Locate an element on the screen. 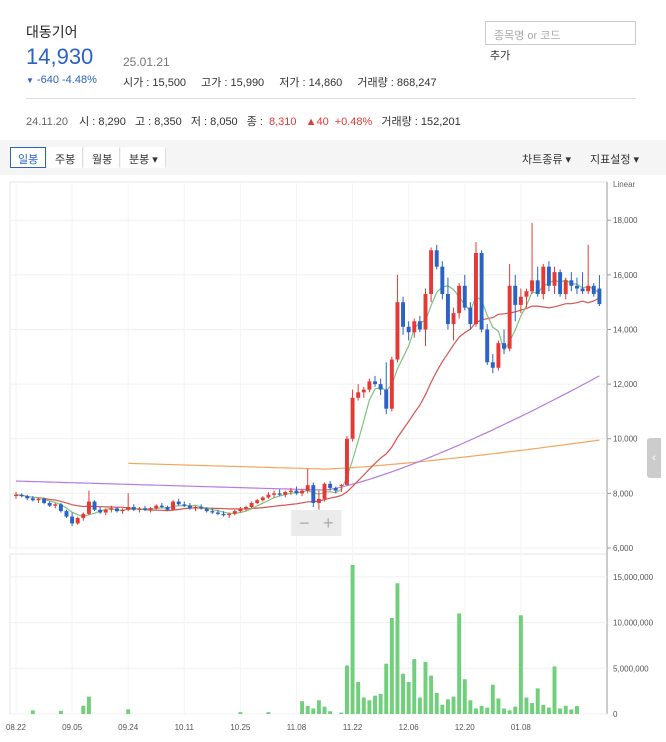 This screenshot has width=666, height=742. stock-search-input: 종목명 or 코드 is located at coordinates (560, 33).